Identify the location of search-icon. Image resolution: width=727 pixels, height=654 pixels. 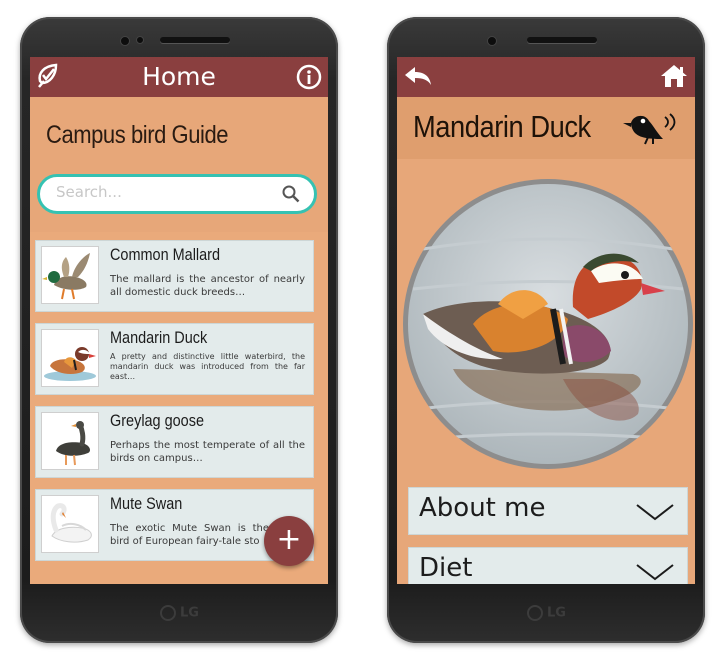
(291, 196).